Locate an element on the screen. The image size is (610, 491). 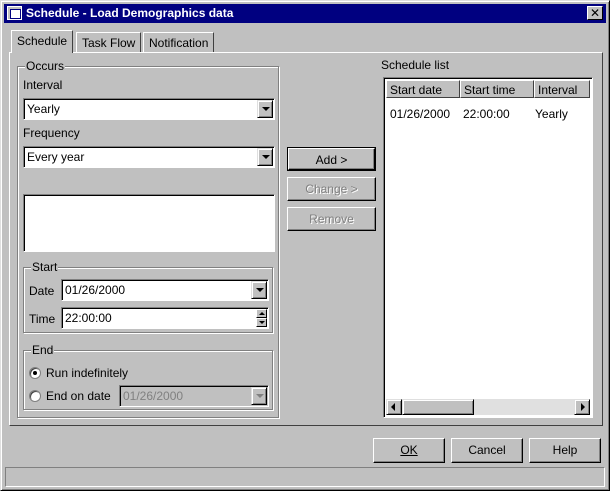
end-date-select: 01/26/2000 is located at coordinates (194, 396).